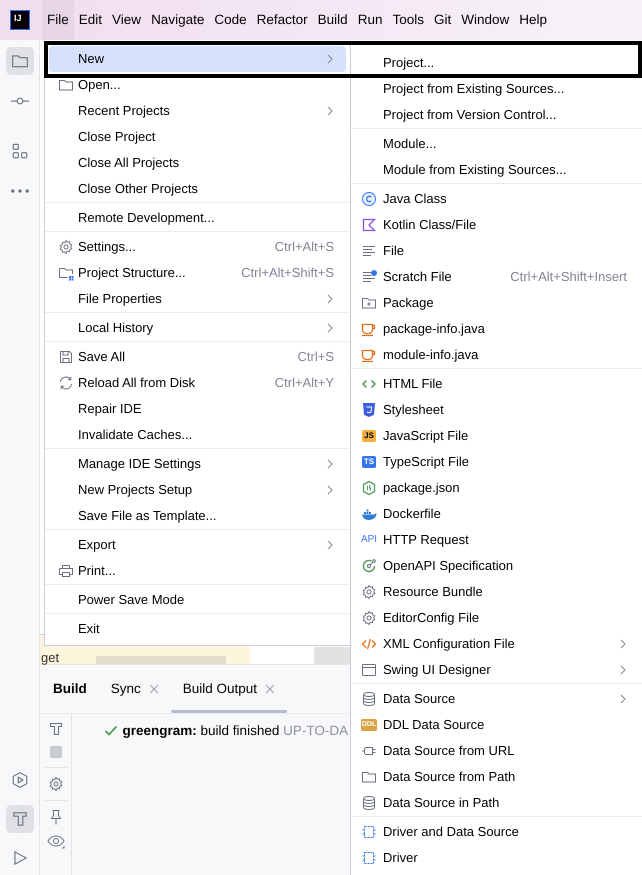 This screenshot has width=642, height=875. What do you see at coordinates (91, 20) in the screenshot?
I see `menu-bar-item: Edit` at bounding box center [91, 20].